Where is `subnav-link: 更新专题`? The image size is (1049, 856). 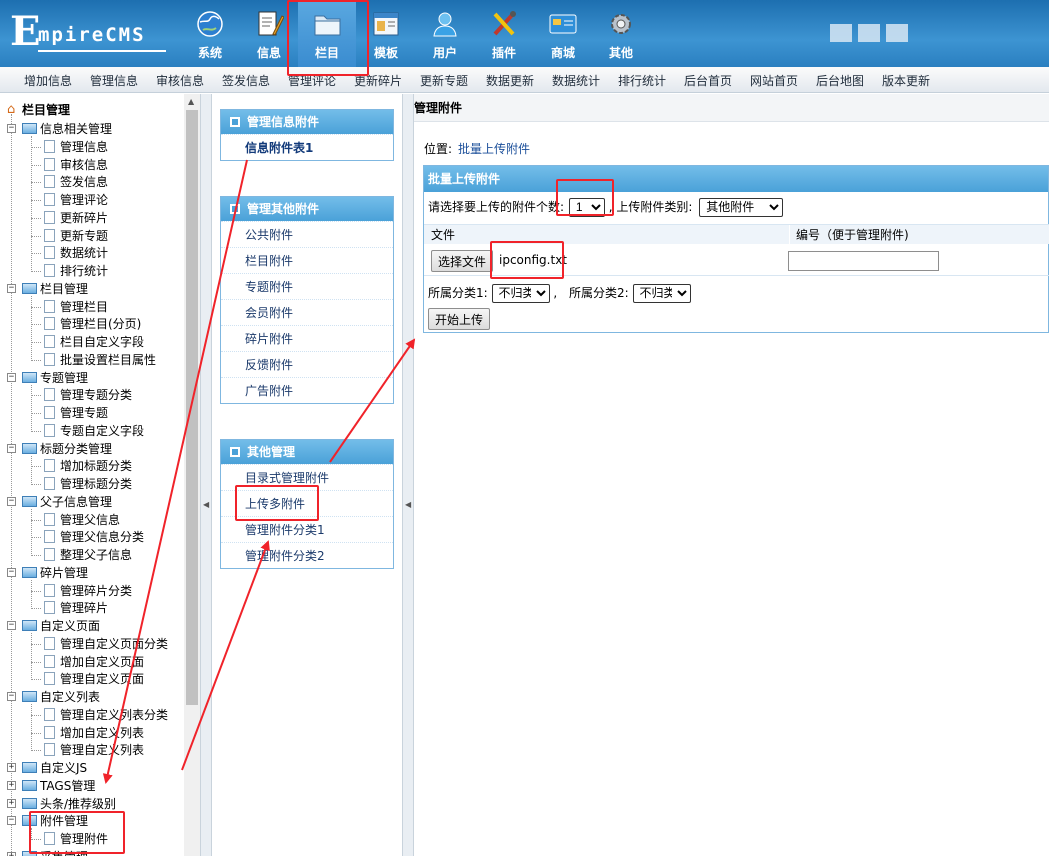 subnav-link: 更新专题 is located at coordinates (444, 80).